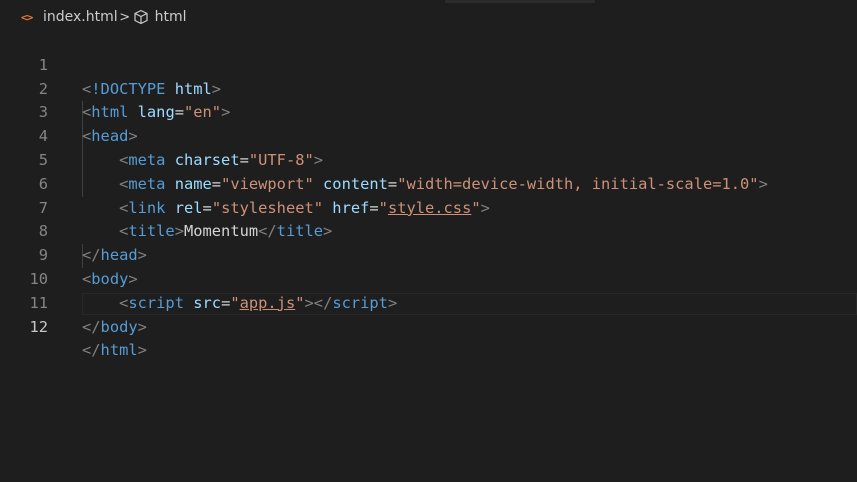 Image resolution: width=857 pixels, height=482 pixels. Describe the element at coordinates (428, 64) in the screenshot. I see `code-line: 1 <!DOCTYPE html>` at that location.